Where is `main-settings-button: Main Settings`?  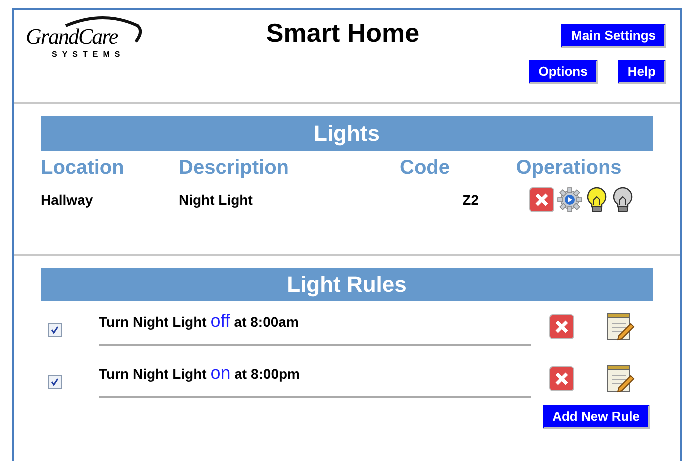
main-settings-button: Main Settings is located at coordinates (613, 36).